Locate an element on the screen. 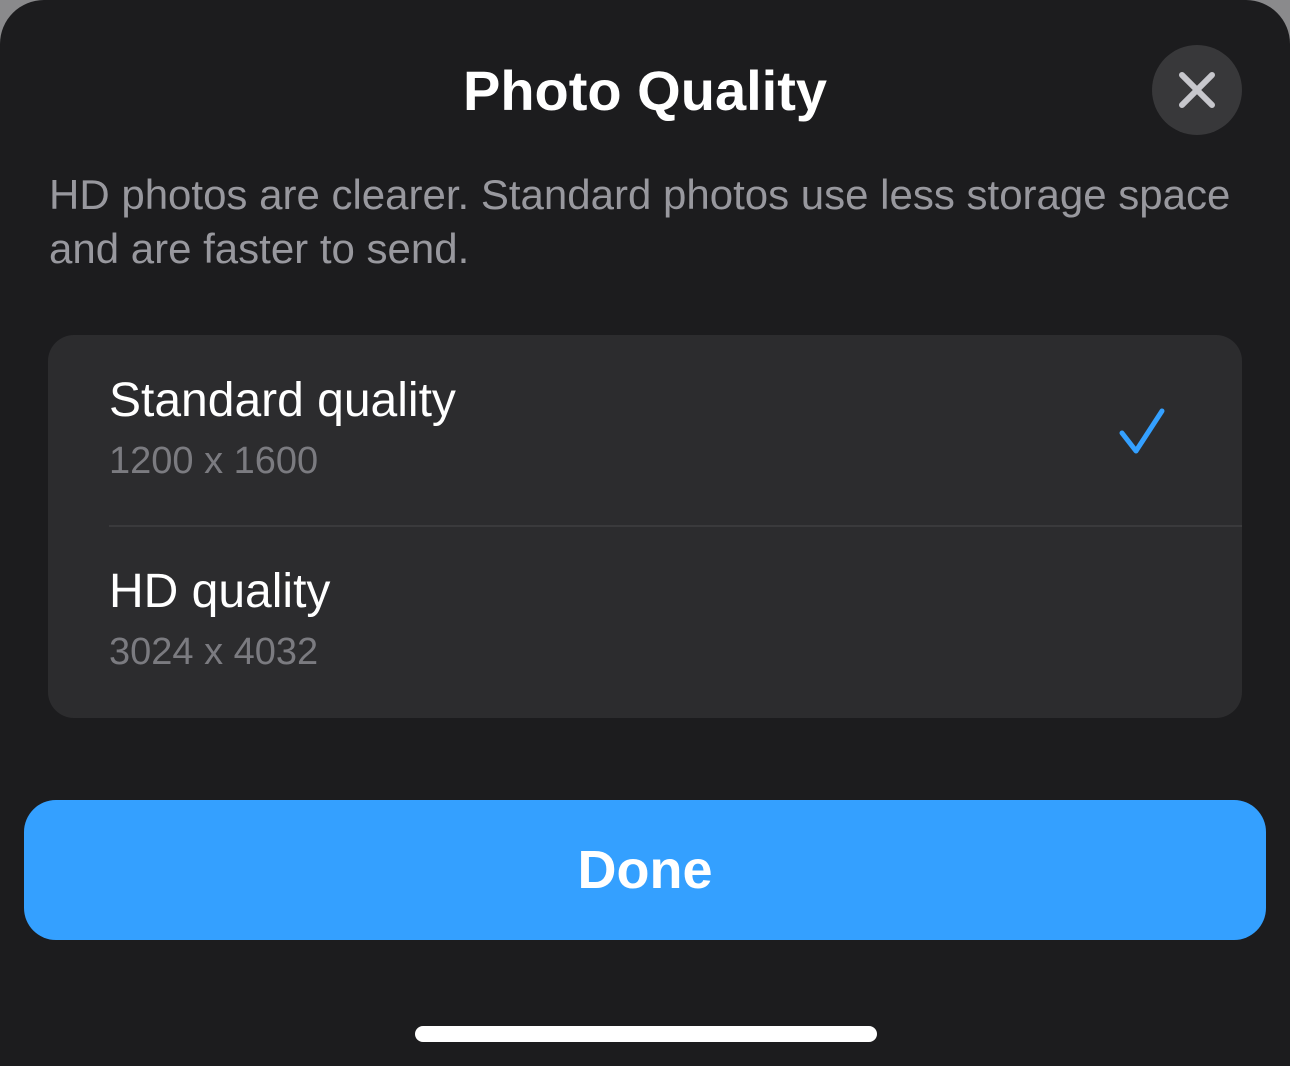  option-resolution: 1200 x 1600 is located at coordinates (214, 461).